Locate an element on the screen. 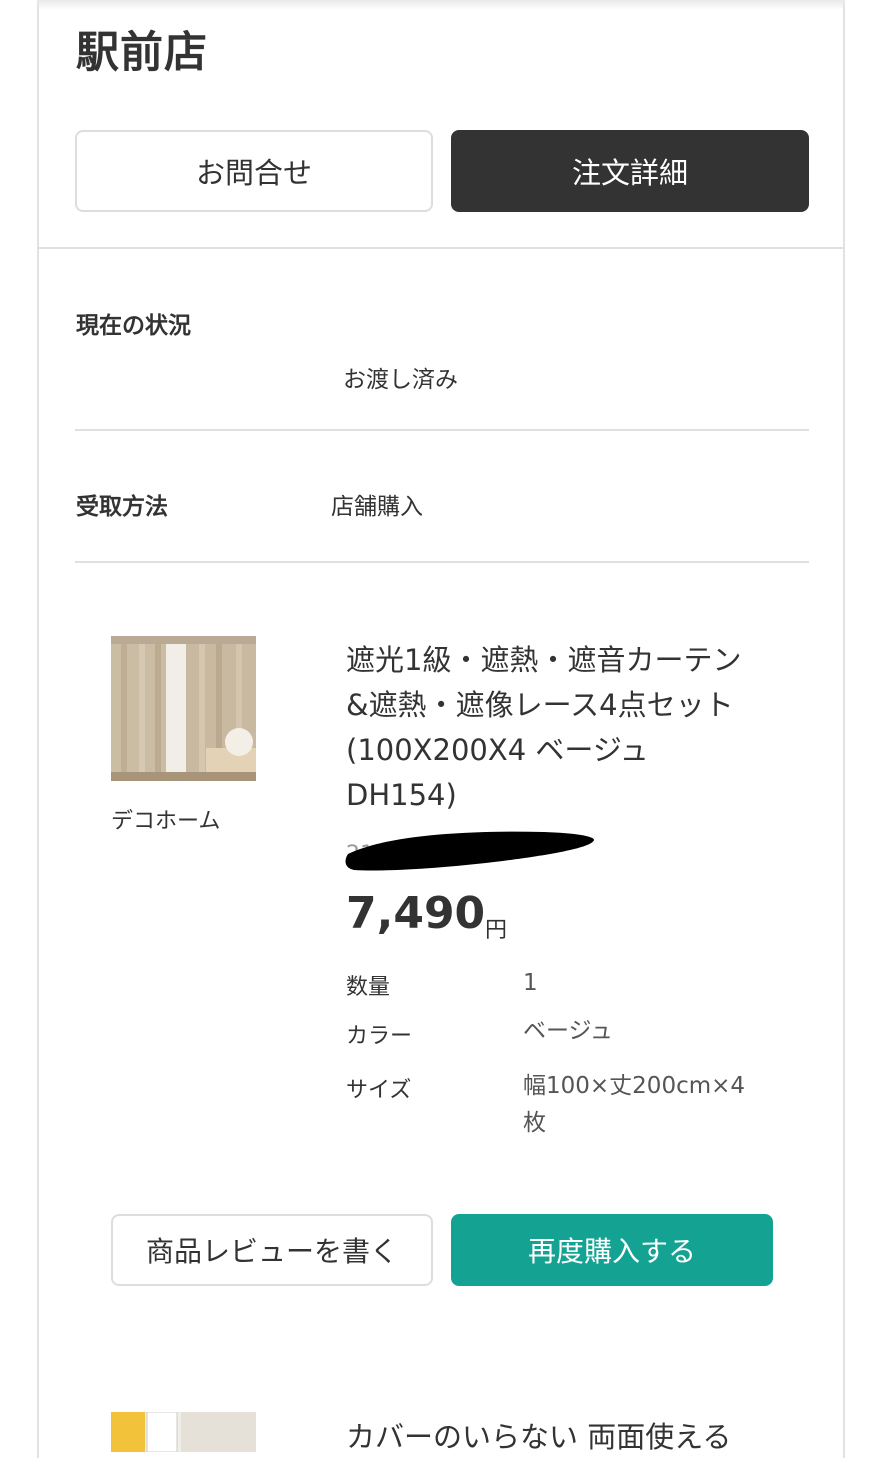 Image resolution: width=884 pixels, height=1458 pixels. status-label: 現在の状況 is located at coordinates (133, 326).